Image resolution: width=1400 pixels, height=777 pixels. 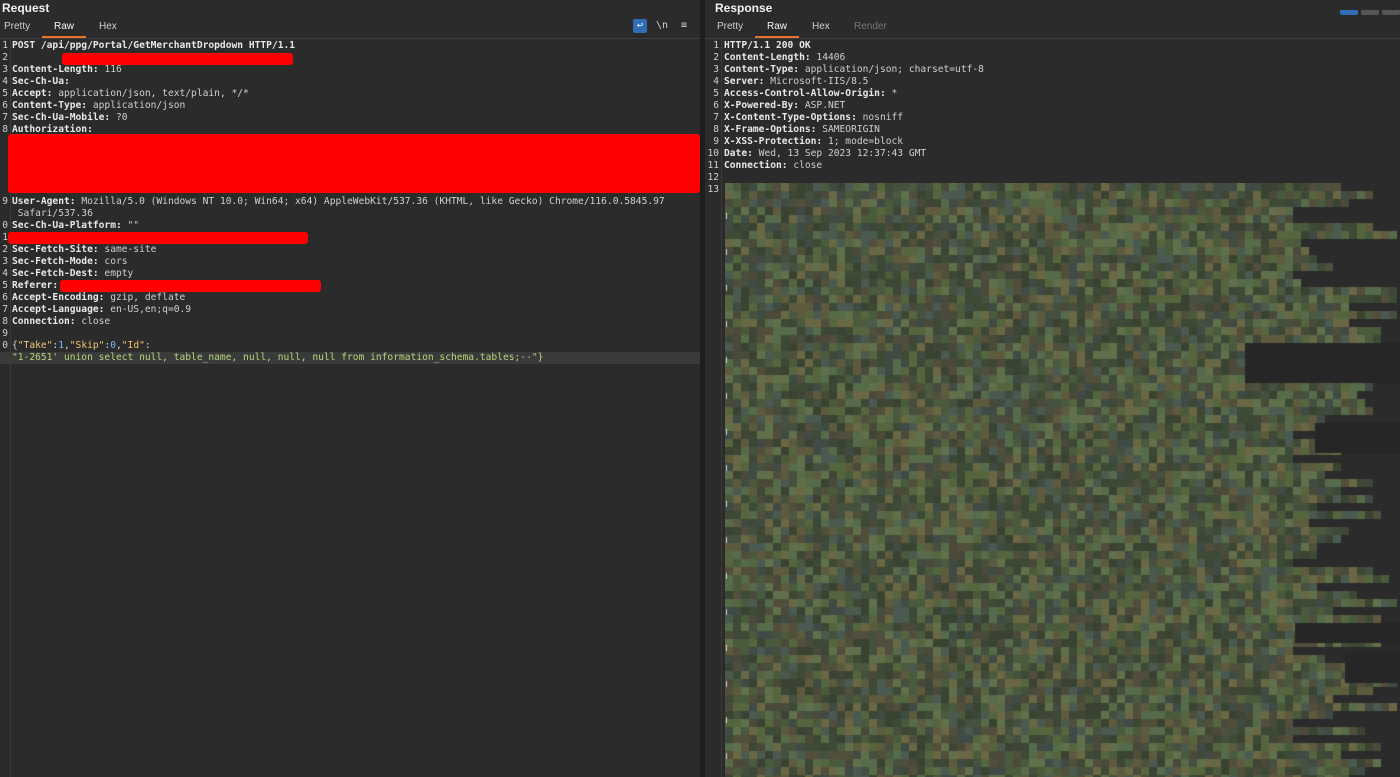 What do you see at coordinates (870, 26) in the screenshot?
I see `tab-render: Render` at bounding box center [870, 26].